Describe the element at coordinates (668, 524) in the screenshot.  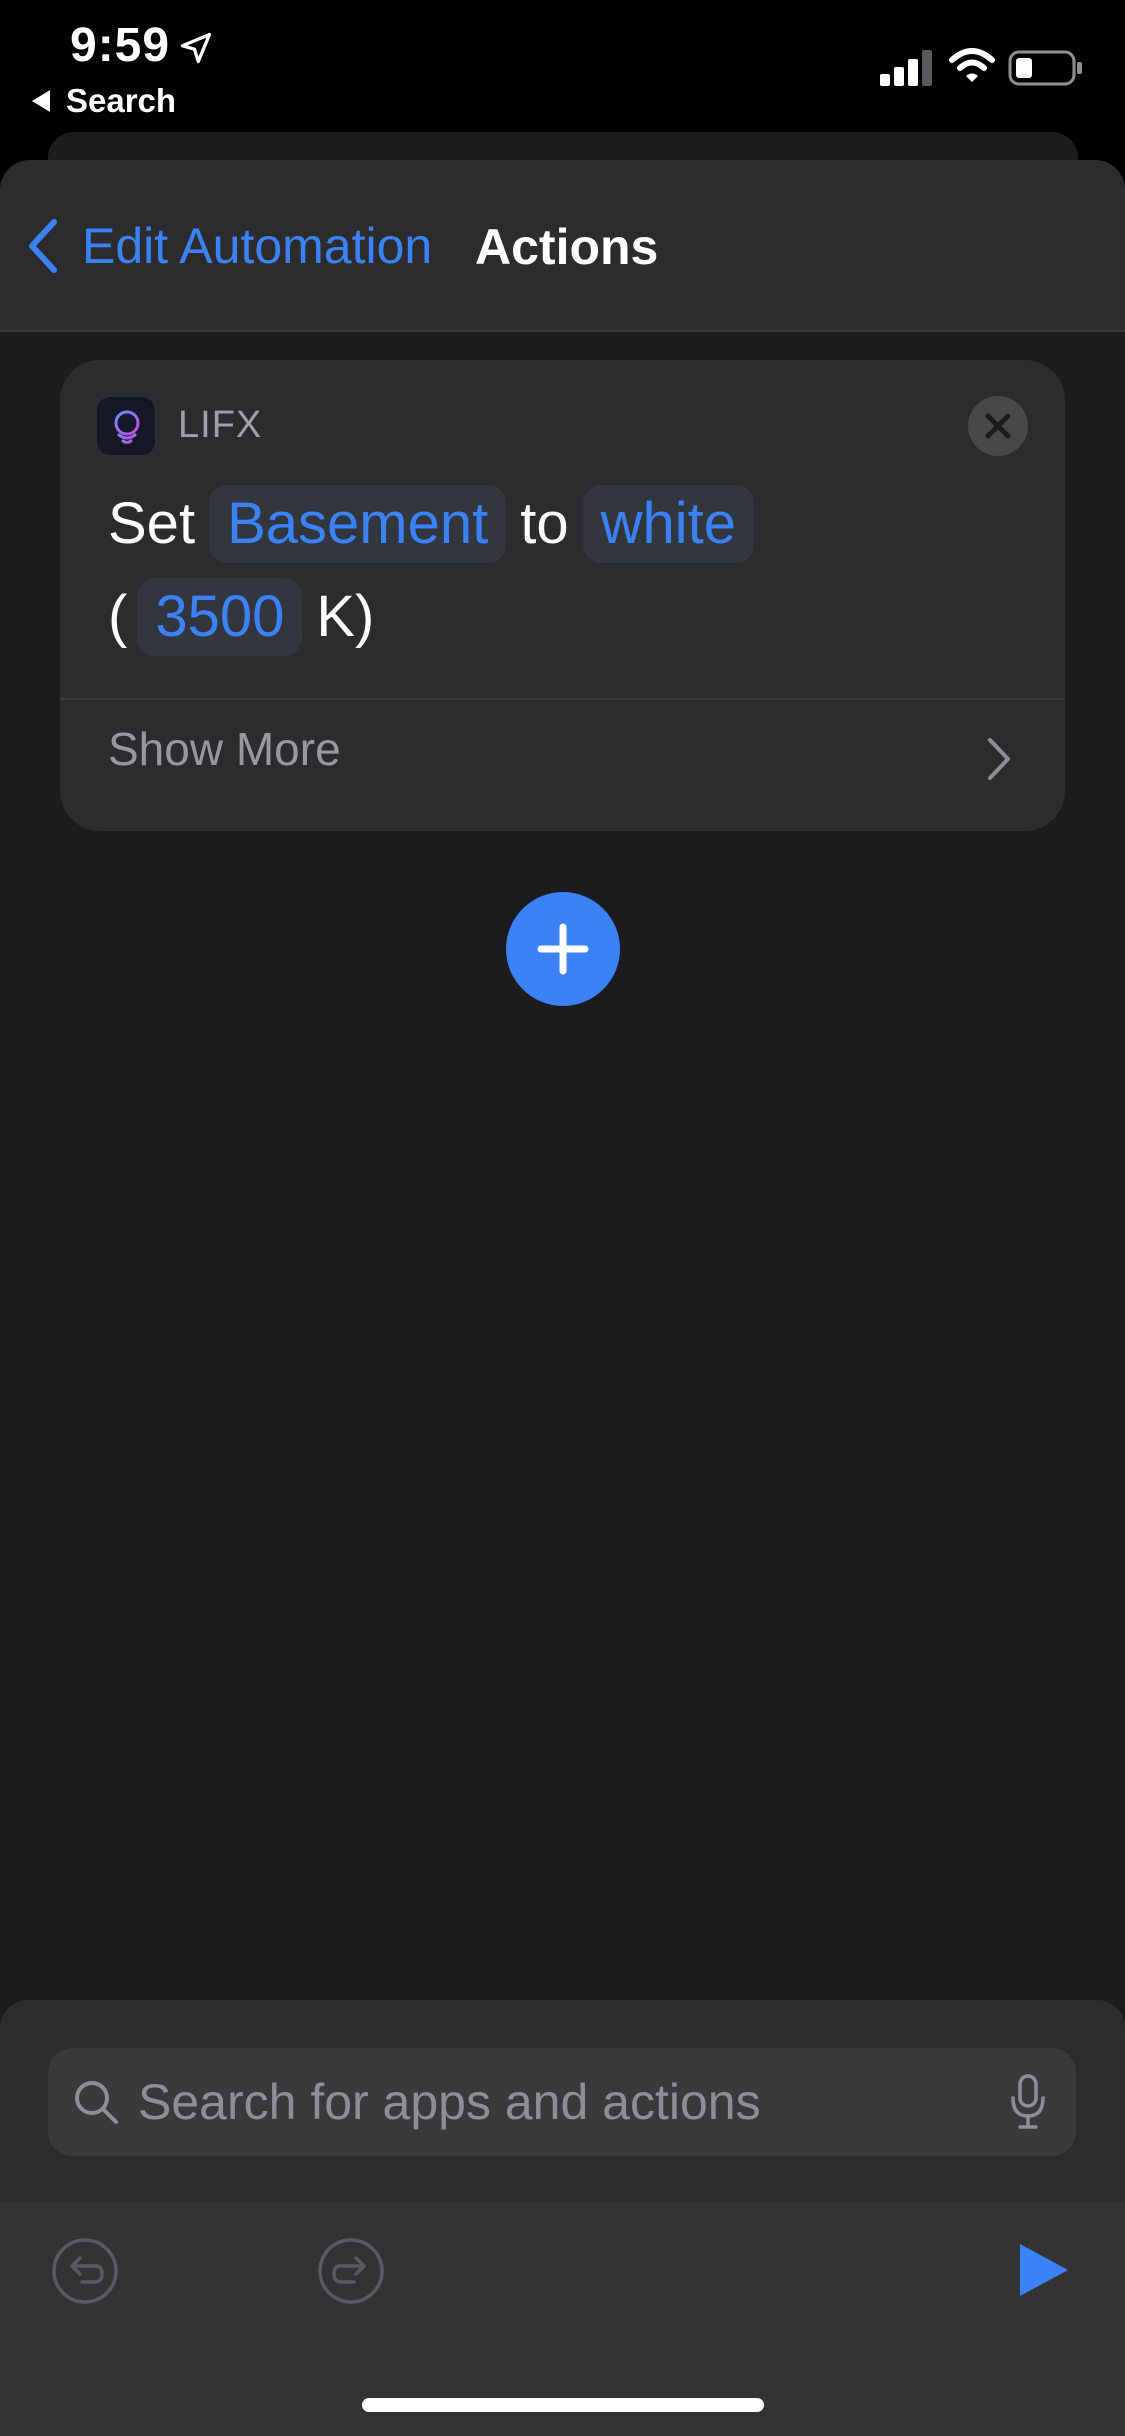
I see `color-parameter-token: white` at that location.